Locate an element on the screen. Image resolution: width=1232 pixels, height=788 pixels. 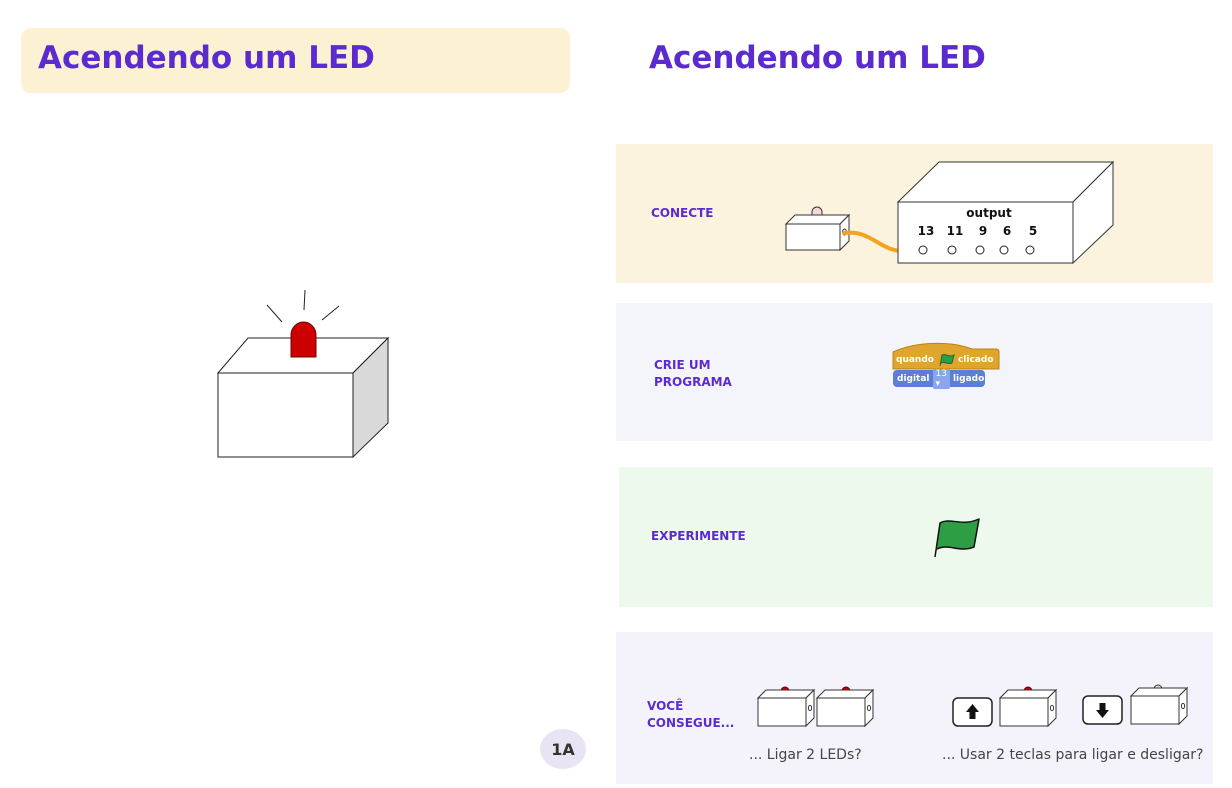
hat-block: quando clicado is located at coordinates (945, 359).